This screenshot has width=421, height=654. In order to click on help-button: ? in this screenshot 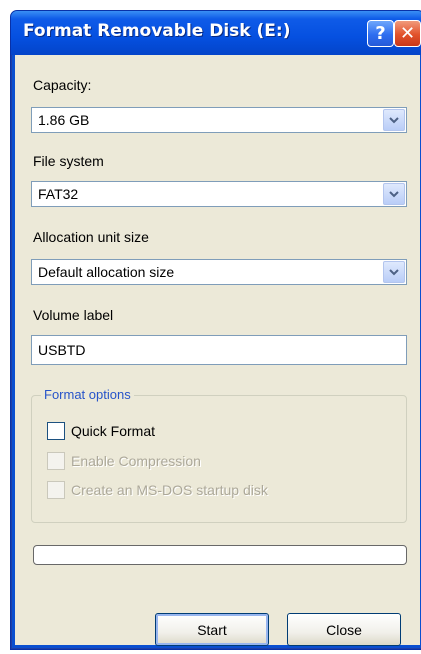, I will do `click(380, 33)`.